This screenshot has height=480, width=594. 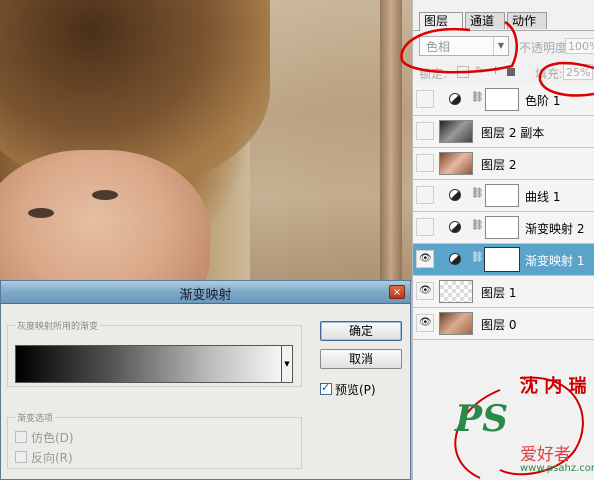 I want to click on lock-row: 锁定: ✎ ✛ 填充: 25%, so click(x=503, y=73).